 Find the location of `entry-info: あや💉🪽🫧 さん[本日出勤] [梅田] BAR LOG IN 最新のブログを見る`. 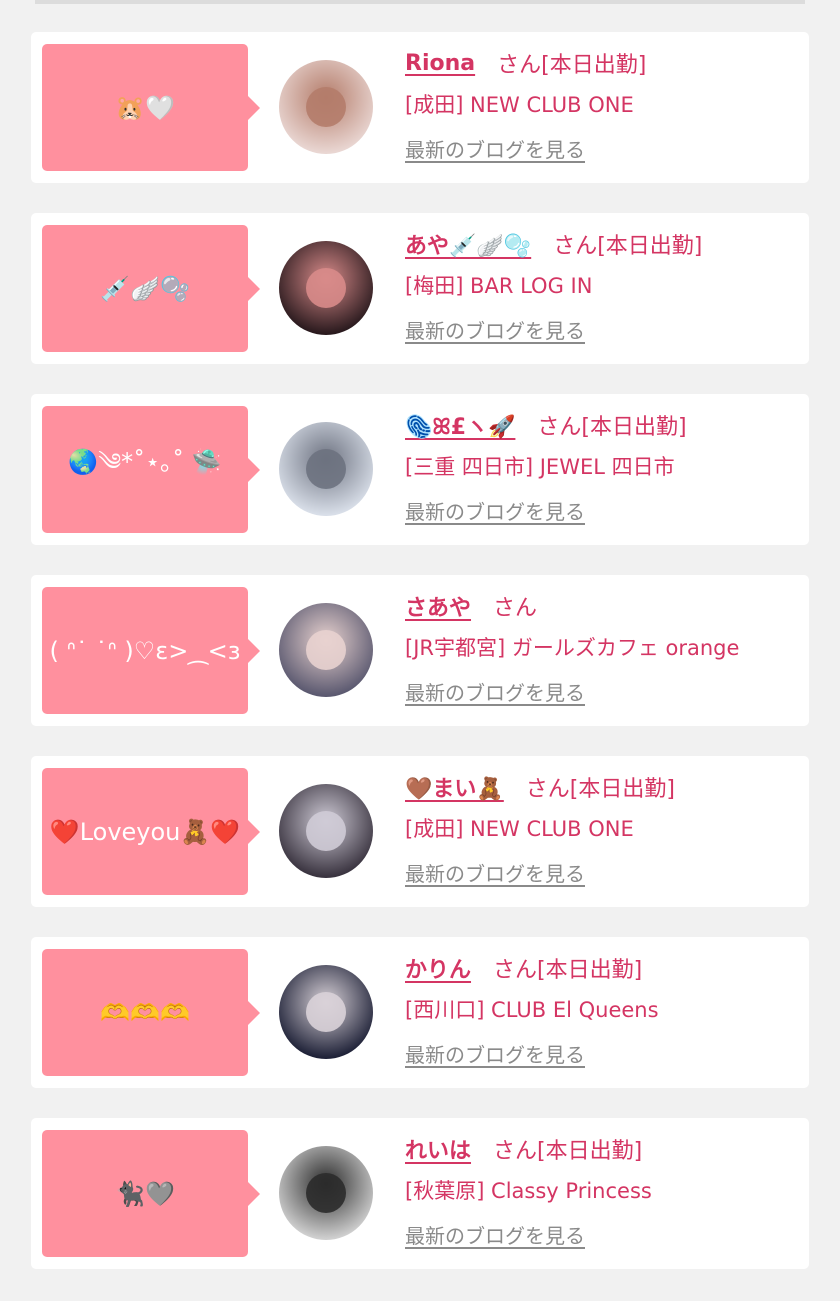

entry-info: あや💉🪽🫧 さん[本日出勤] [梅田] BAR LOG IN 最新のブログを見る is located at coordinates (602, 285).